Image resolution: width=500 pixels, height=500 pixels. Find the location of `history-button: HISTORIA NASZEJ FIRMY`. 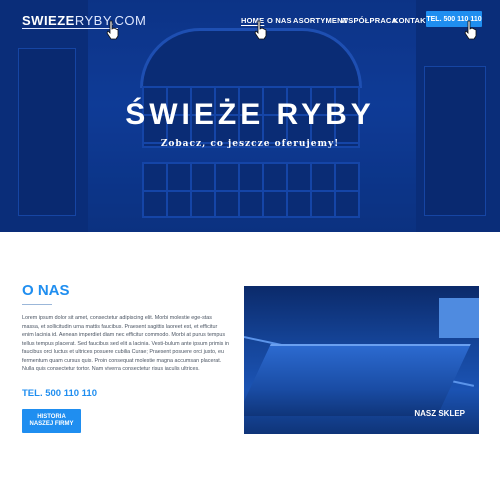

history-button: HISTORIA NASZEJ FIRMY is located at coordinates (51, 421).